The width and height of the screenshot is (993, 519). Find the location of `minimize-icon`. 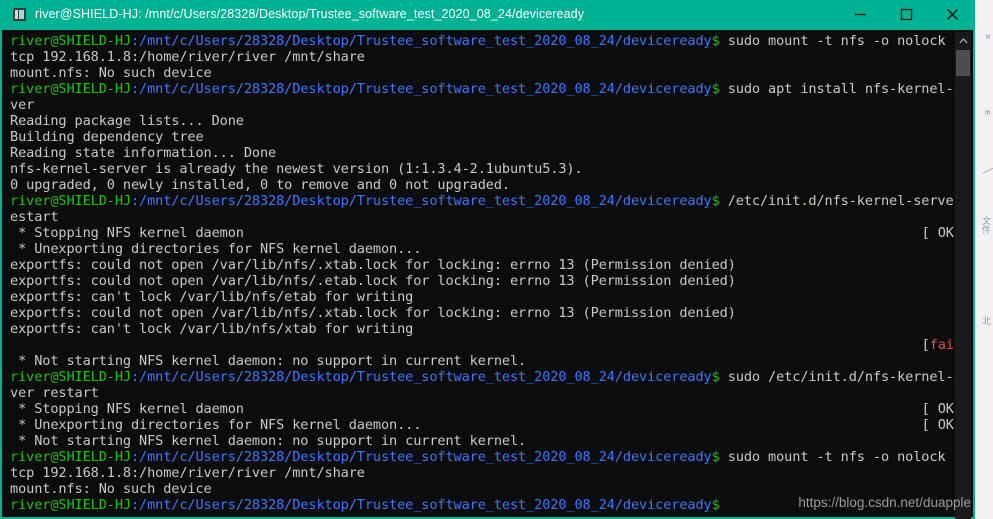

minimize-icon is located at coordinates (860, 14).